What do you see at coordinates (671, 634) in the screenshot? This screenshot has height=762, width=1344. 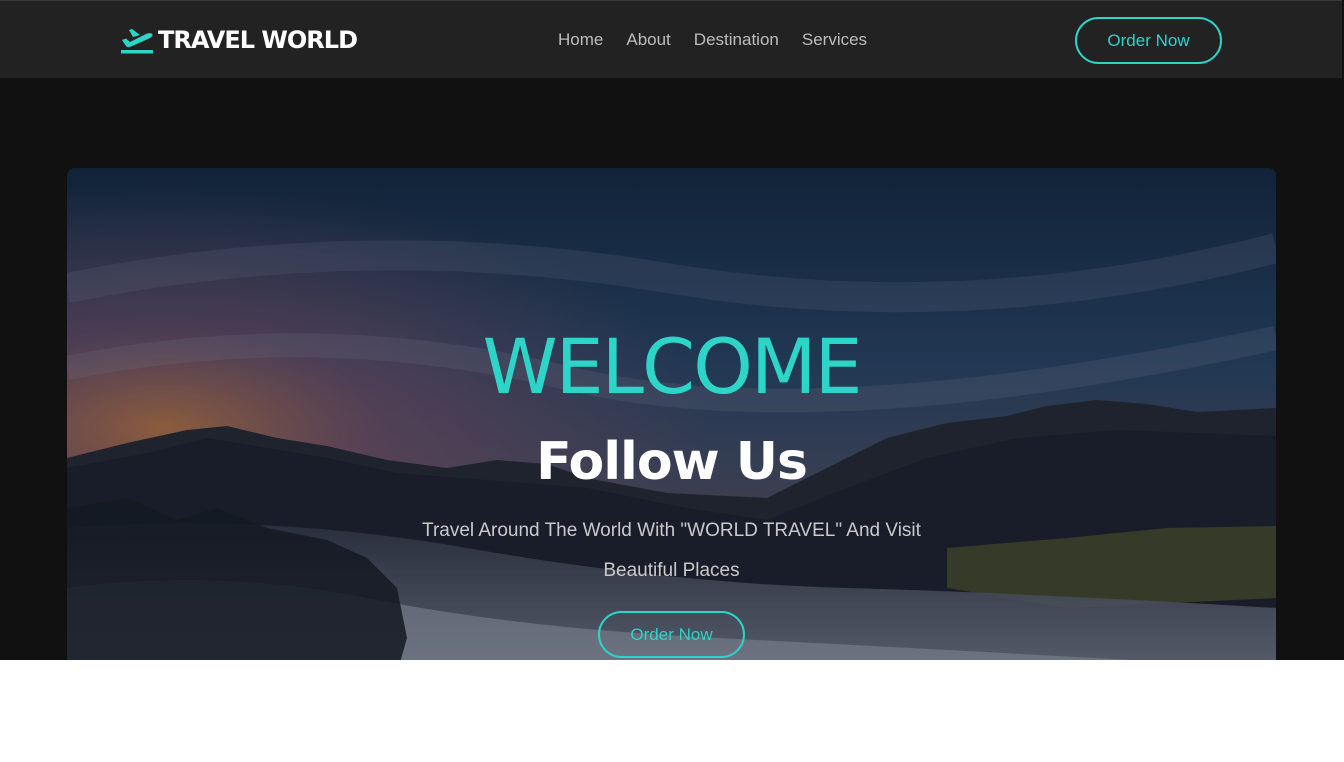 I see `hero-order-now-button: Order Now` at bounding box center [671, 634].